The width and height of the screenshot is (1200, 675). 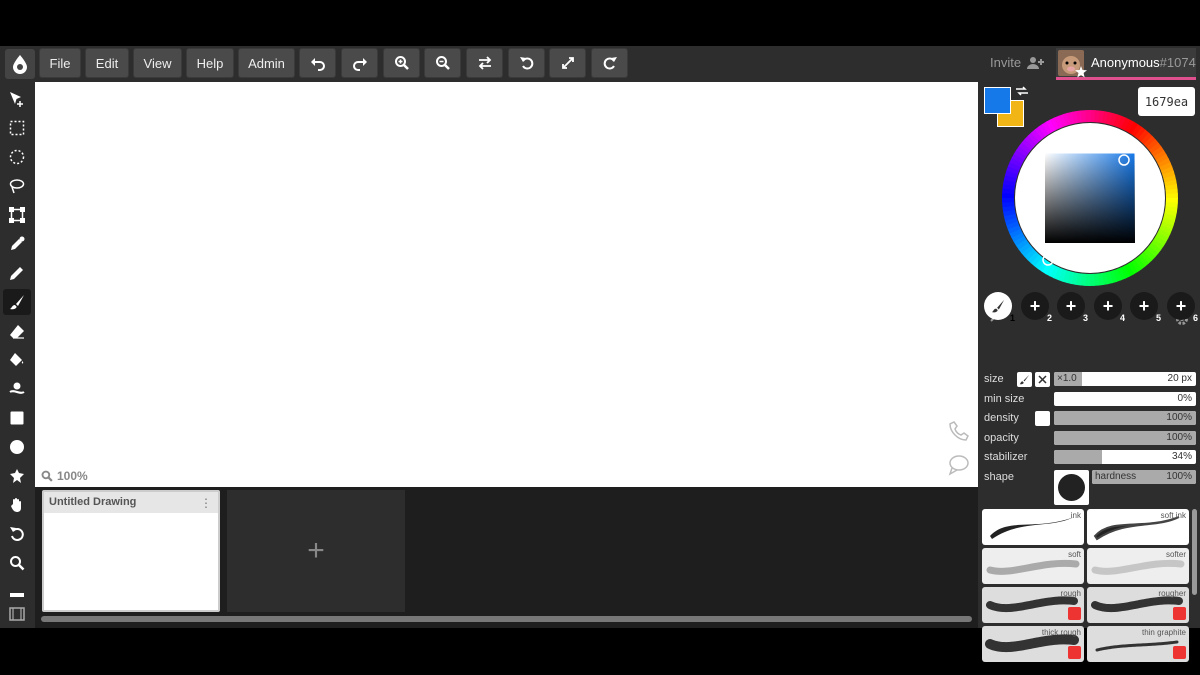 I want to click on transform-tool, so click(x=17, y=215).